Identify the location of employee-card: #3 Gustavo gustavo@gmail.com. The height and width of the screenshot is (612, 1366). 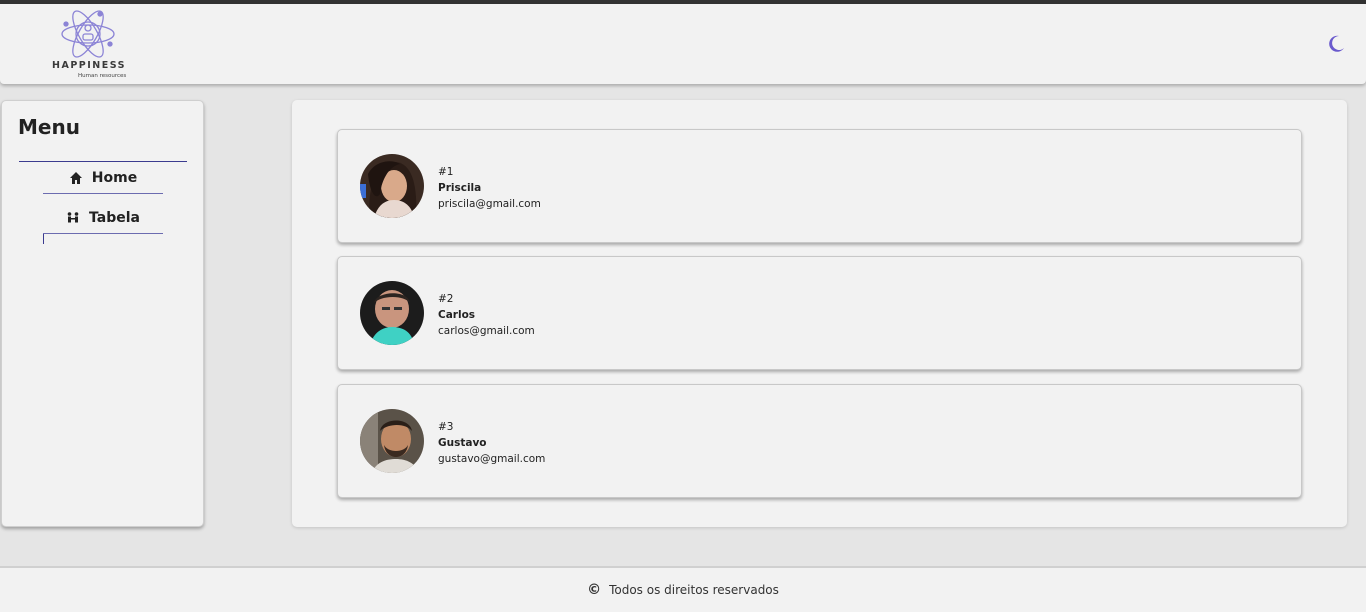
(819, 441).